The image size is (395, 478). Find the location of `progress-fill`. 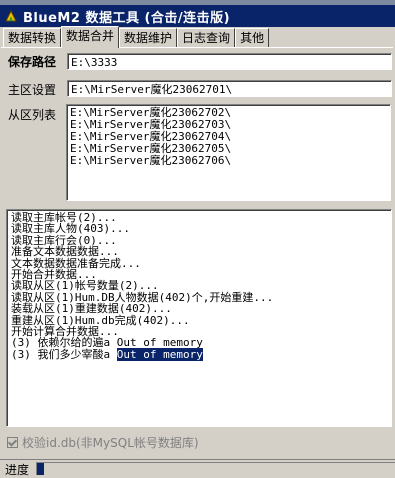

progress-fill is located at coordinates (41, 469).